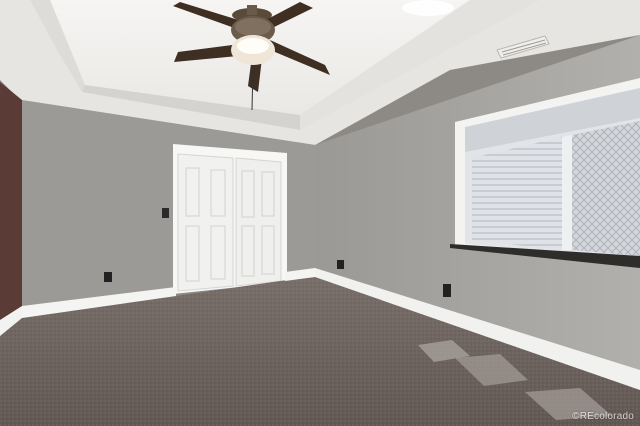 This screenshot has width=640, height=426. What do you see at coordinates (603, 416) in the screenshot?
I see `watermark: ©REcolorado` at bounding box center [603, 416].